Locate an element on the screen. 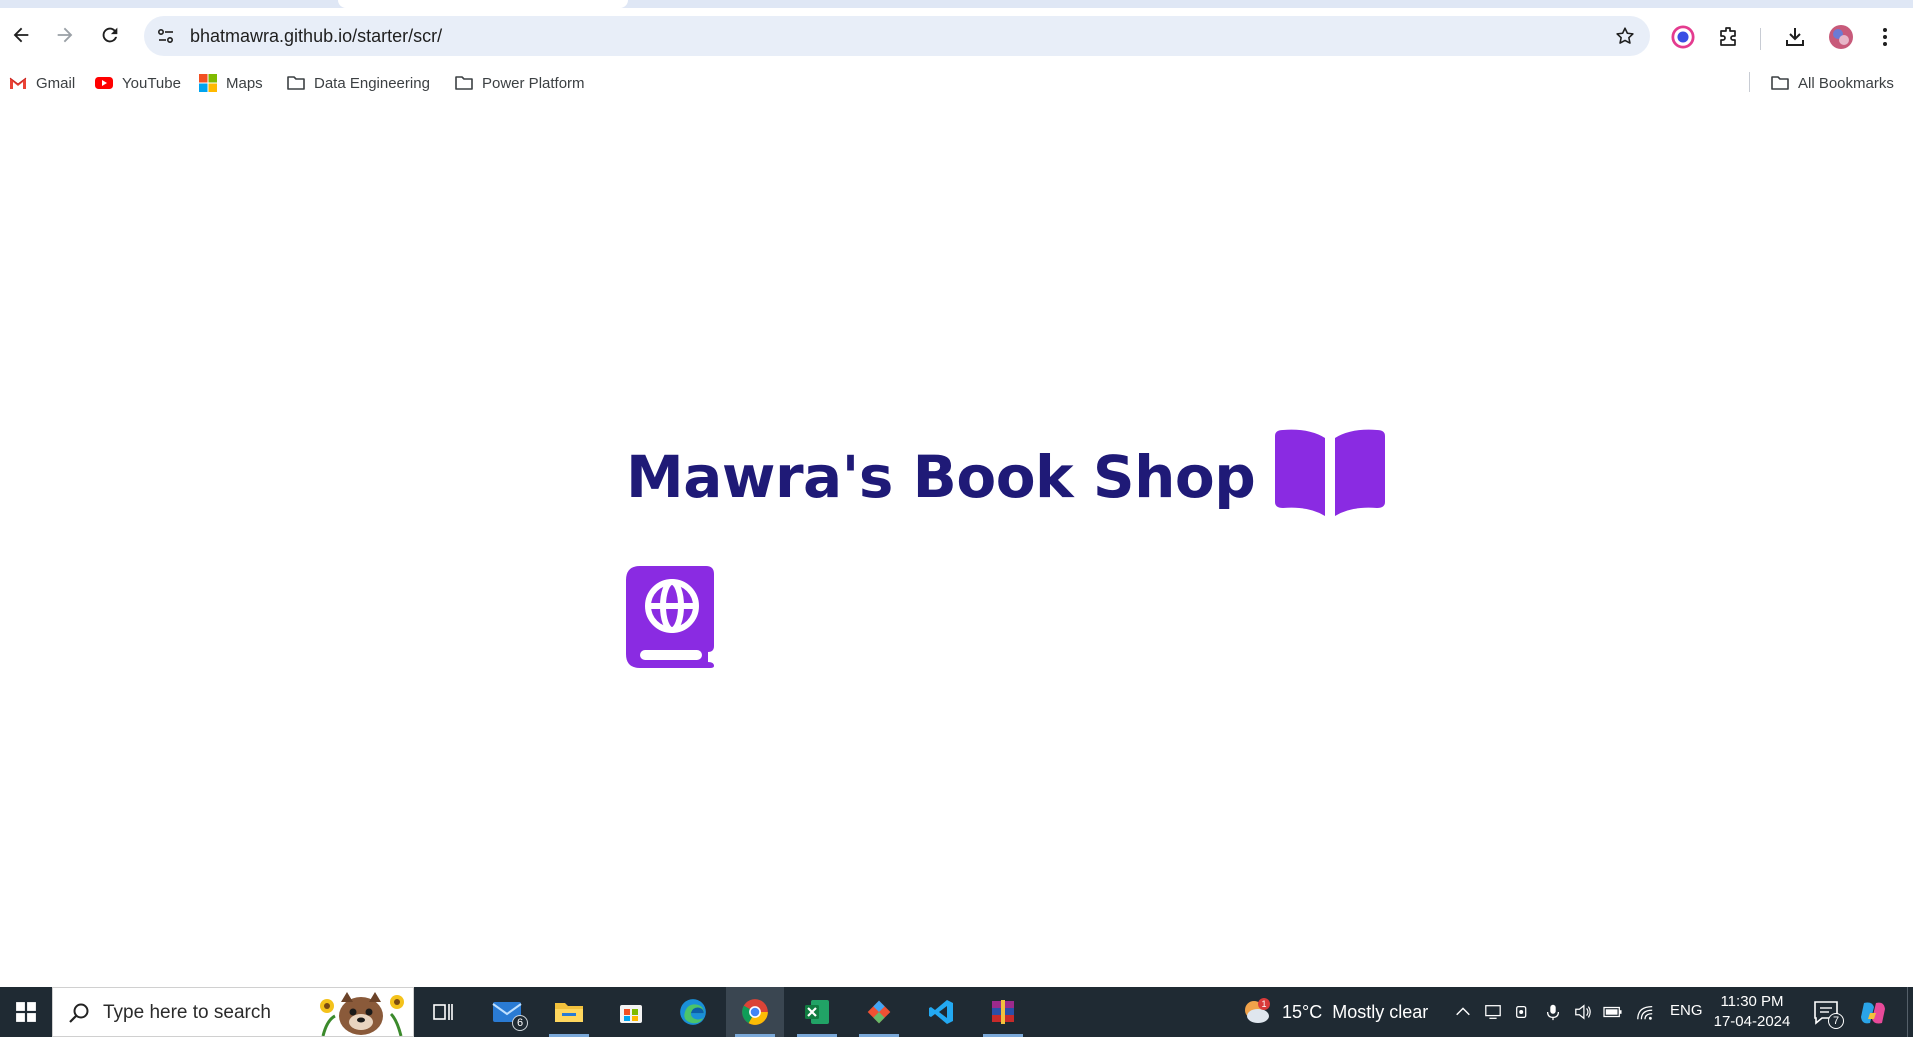 This screenshot has width=1913, height=1037. mail-badge: 6 is located at coordinates (520, 1023).